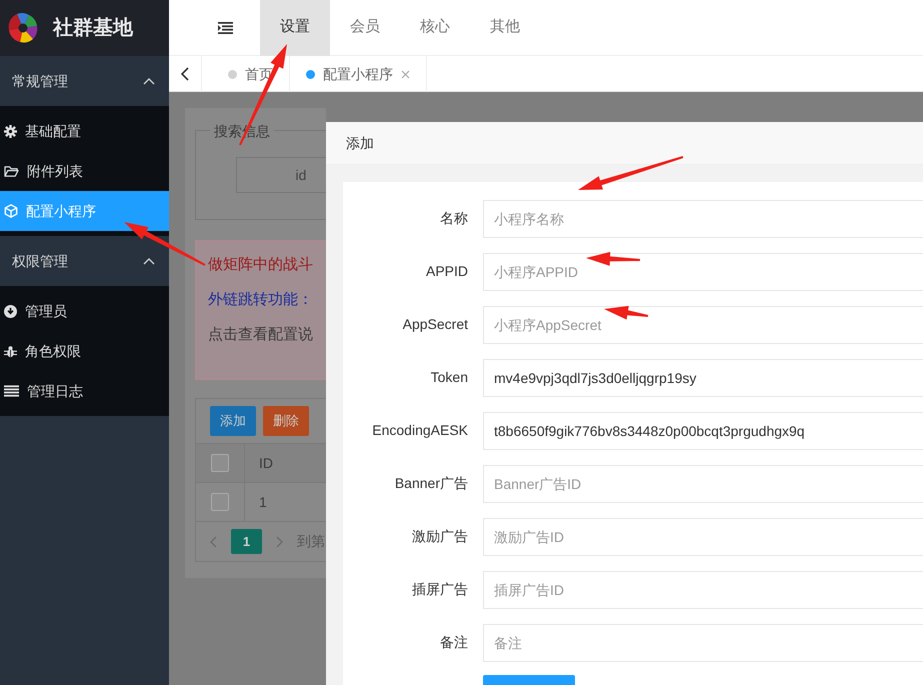  What do you see at coordinates (295, 28) in the screenshot?
I see `top-nav-tab: 设置` at bounding box center [295, 28].